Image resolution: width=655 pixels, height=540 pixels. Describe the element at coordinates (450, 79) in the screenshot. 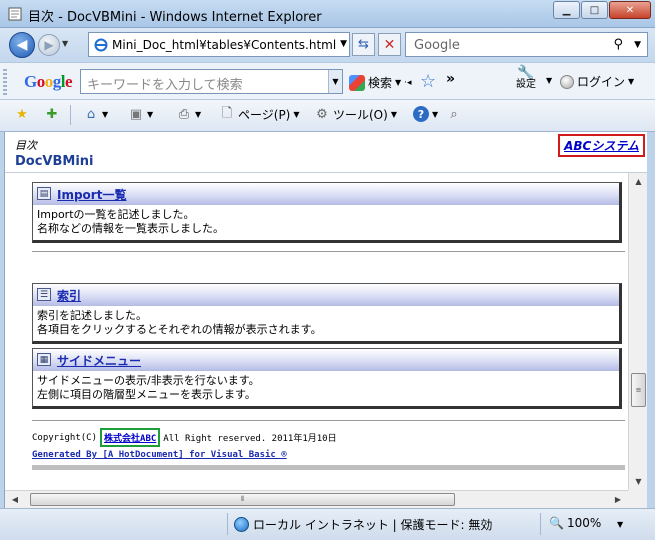

I see `more-button: »` at that location.